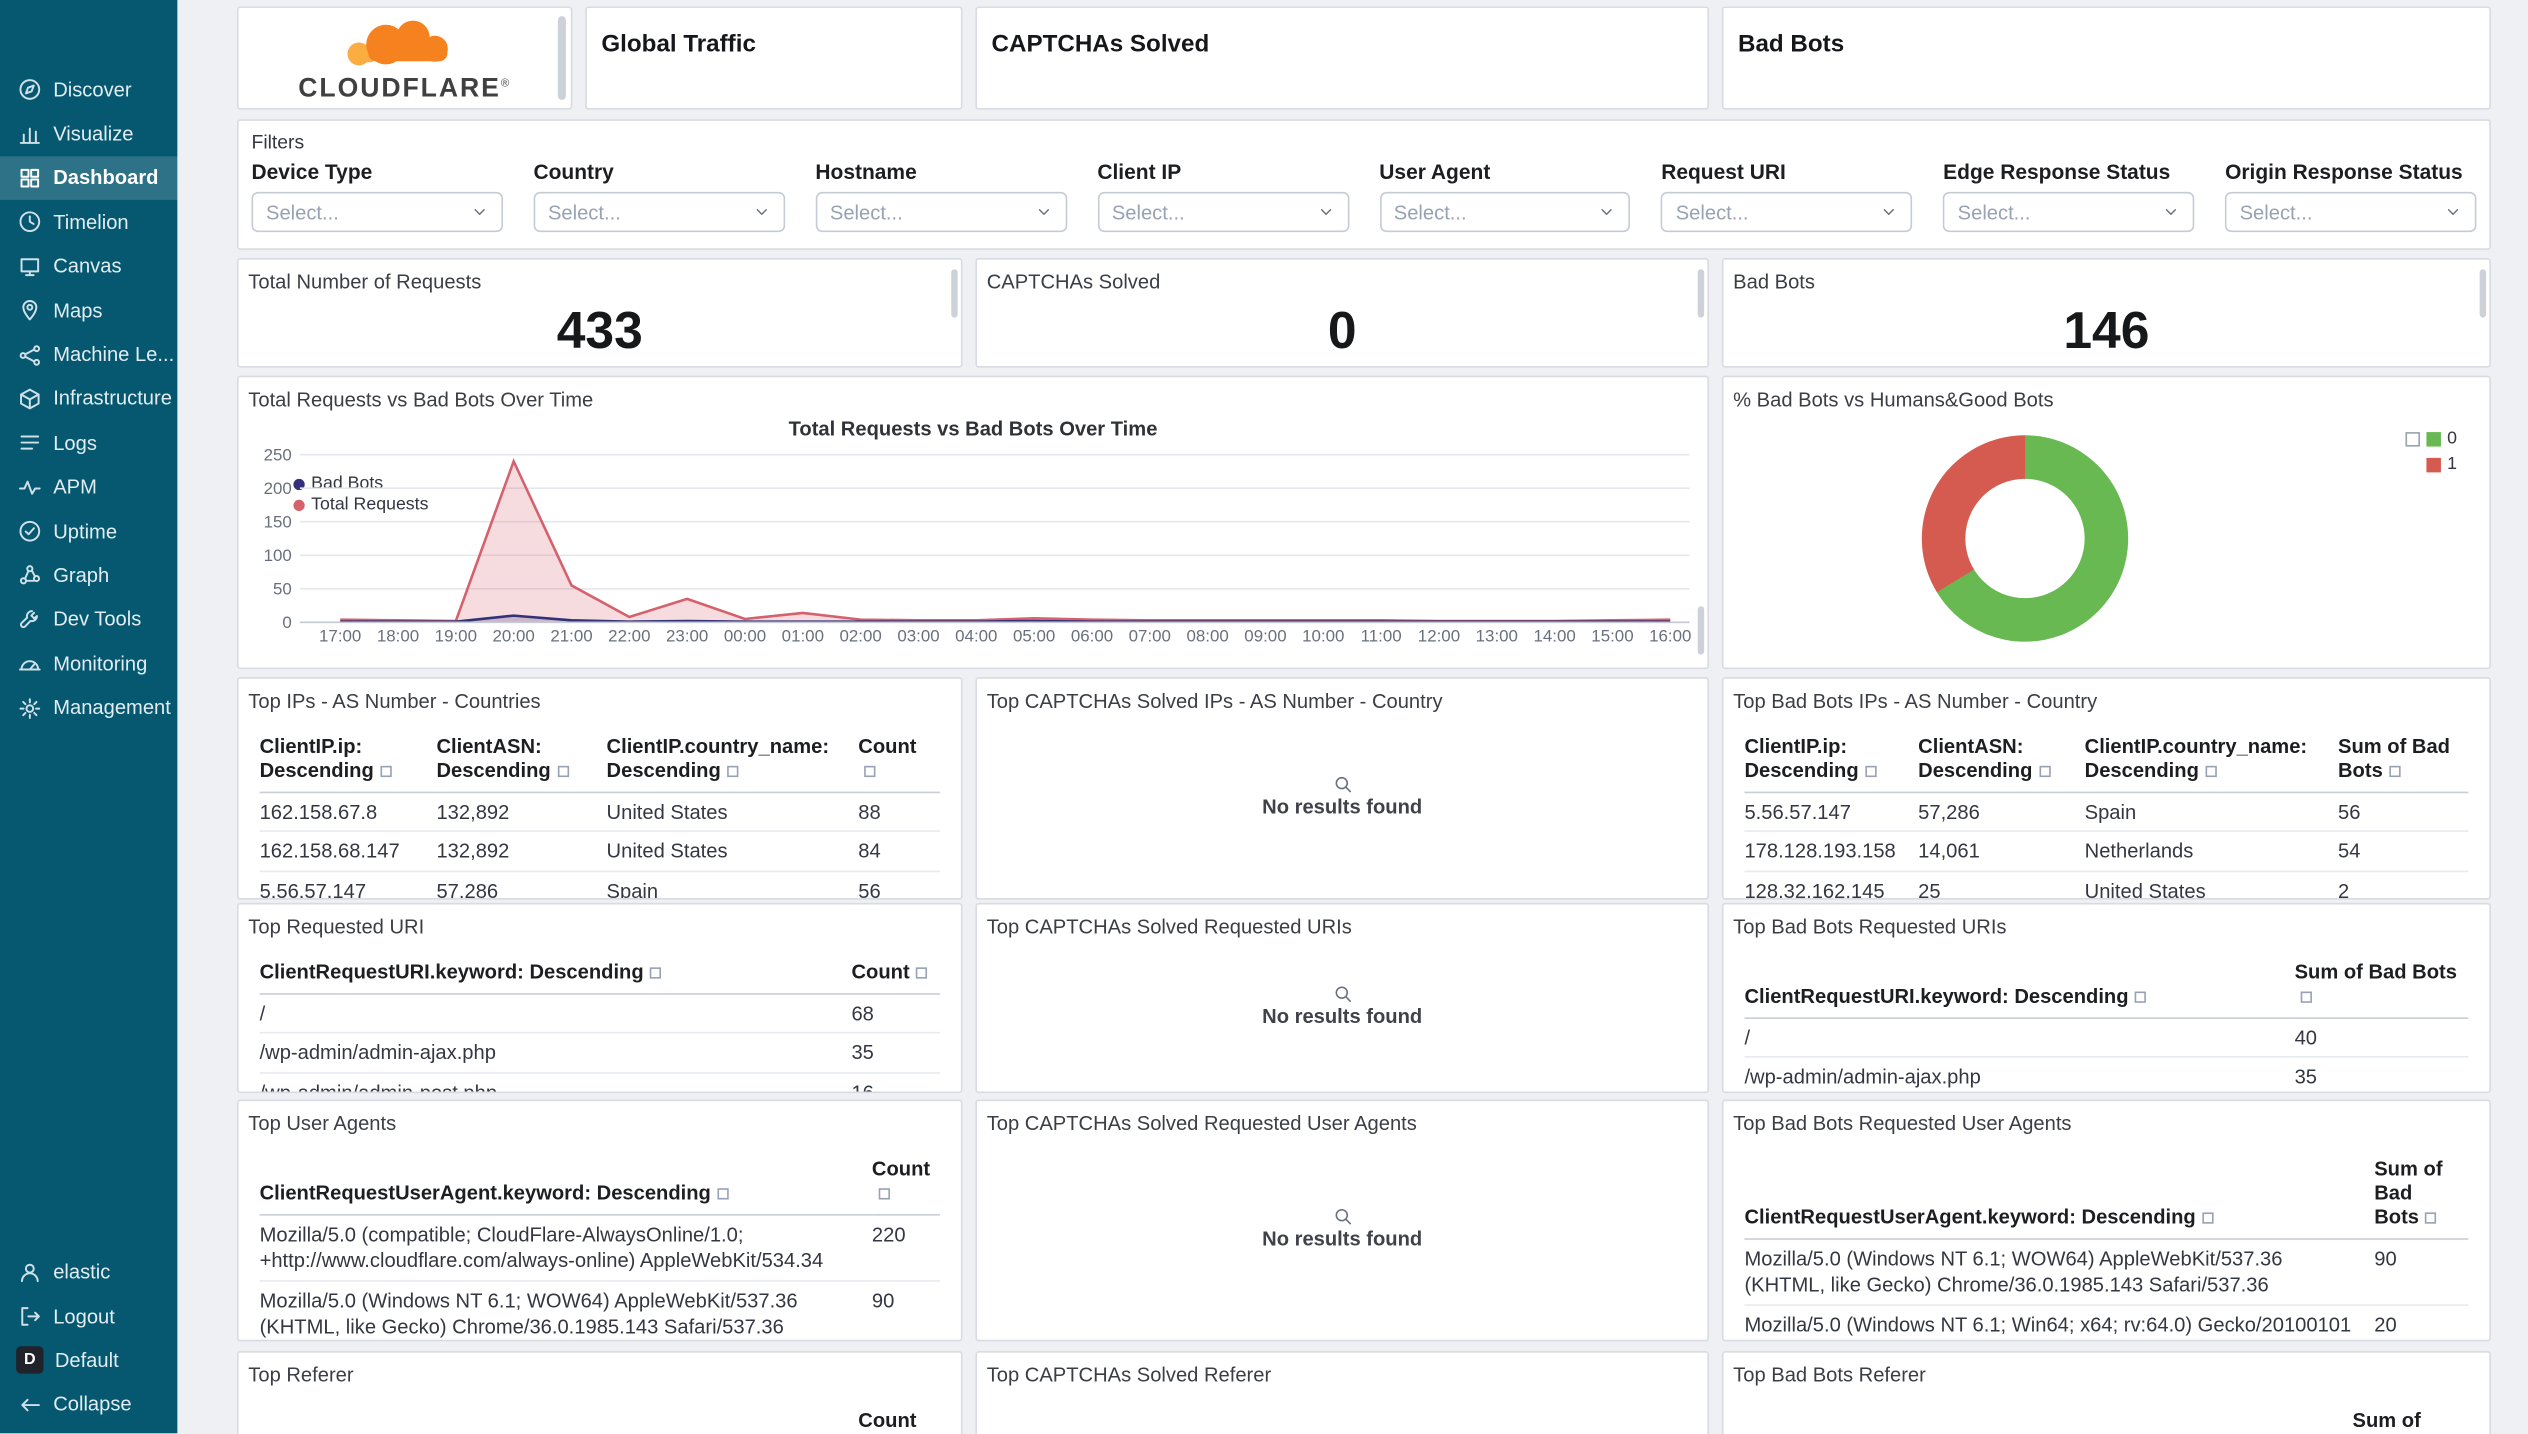 The width and height of the screenshot is (2528, 1434). Describe the element at coordinates (88, 575) in the screenshot. I see `sidebar-item-graph: Graph` at that location.